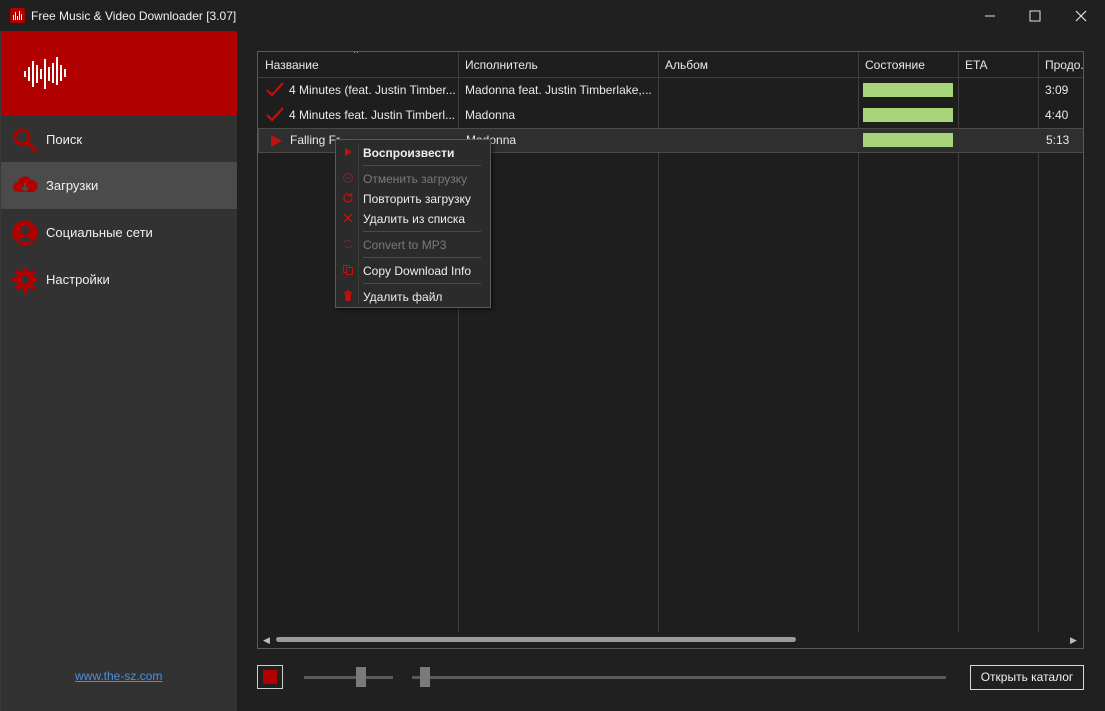 This screenshot has height=711, width=1105. Describe the element at coordinates (998, 65) in the screenshot. I see `column-header-eta: ETA` at that location.